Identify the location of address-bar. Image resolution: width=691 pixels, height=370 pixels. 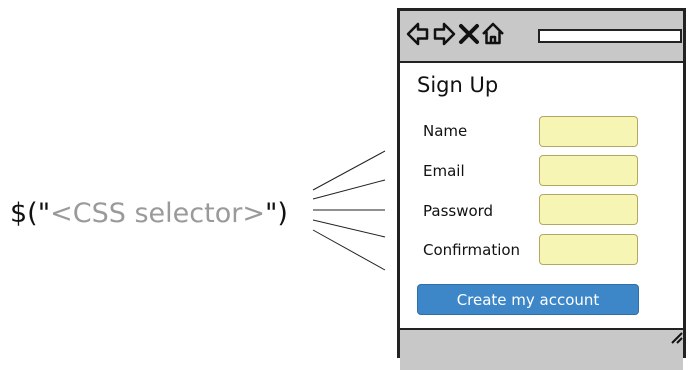
(610, 36).